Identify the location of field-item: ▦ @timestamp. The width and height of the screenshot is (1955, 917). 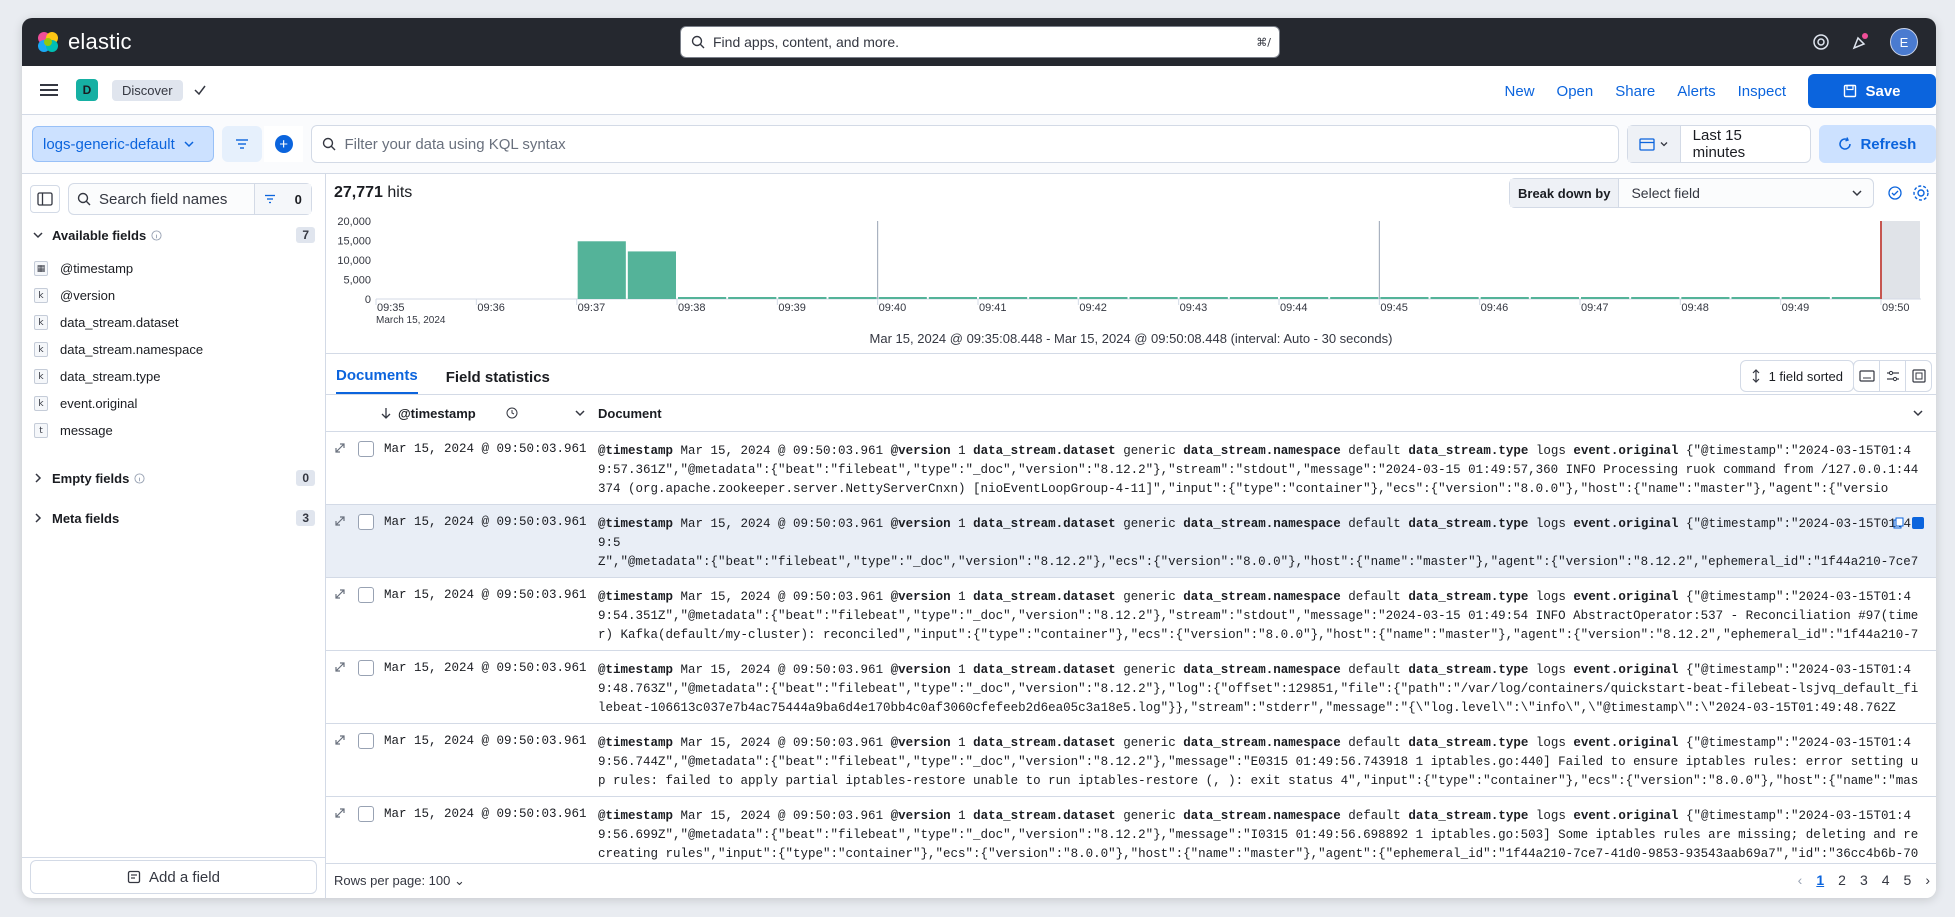
(179, 268).